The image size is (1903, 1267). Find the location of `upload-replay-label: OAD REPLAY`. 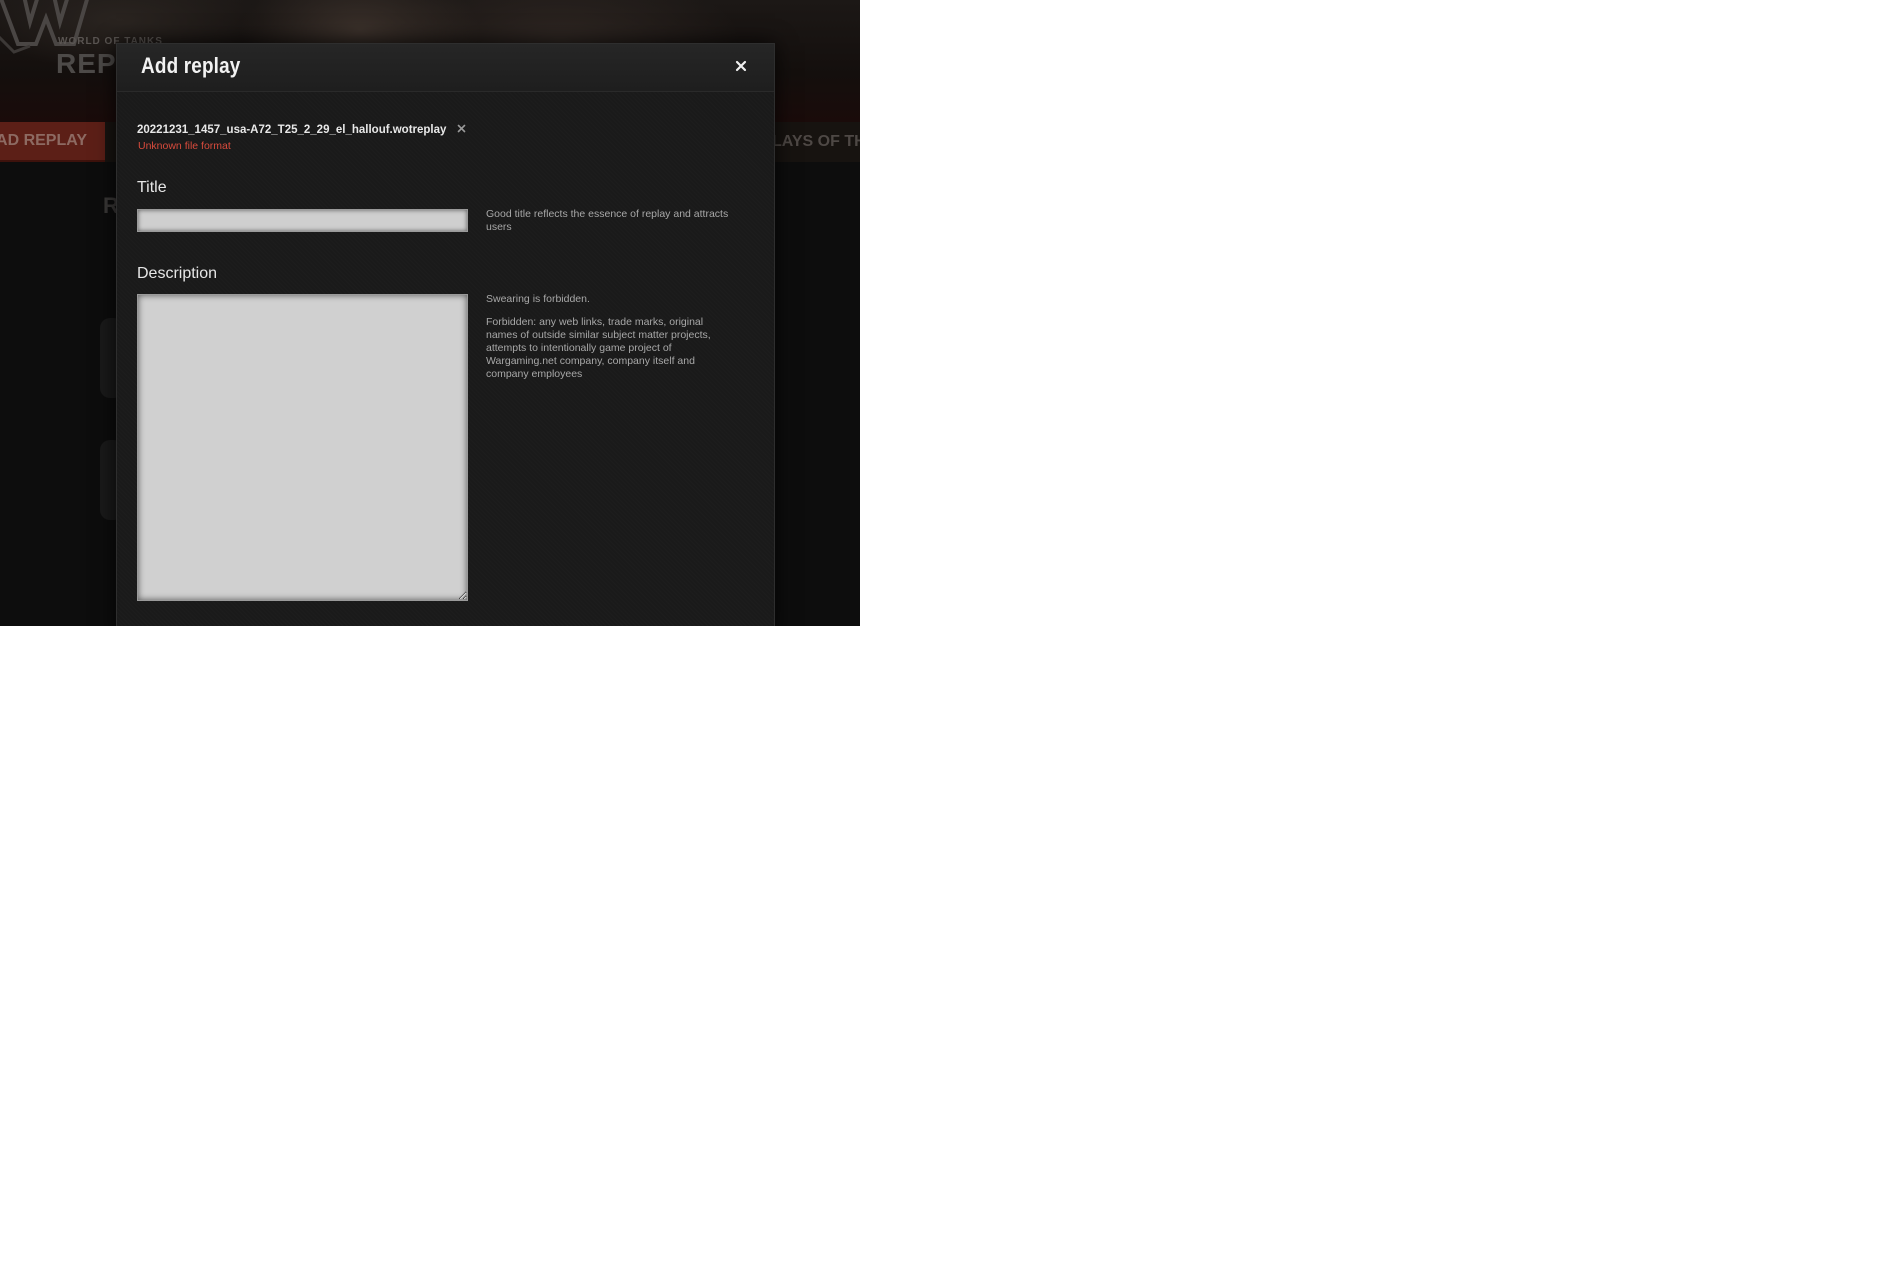

upload-replay-label: OAD REPLAY is located at coordinates (43, 140).